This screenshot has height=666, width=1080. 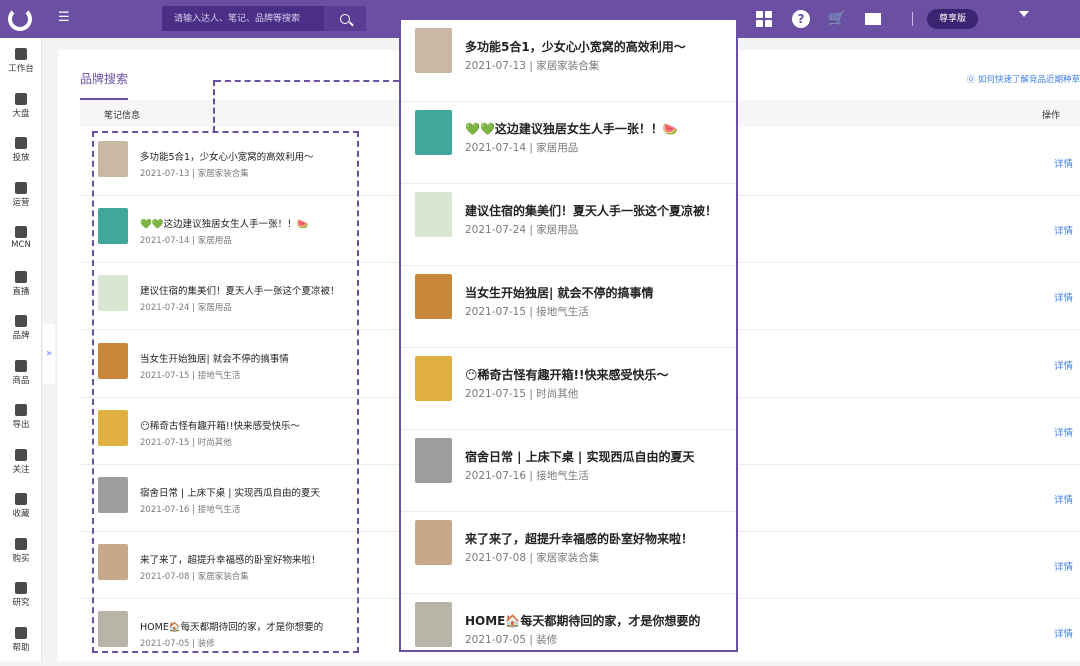 What do you see at coordinates (575, 46) in the screenshot?
I see `note-title: 多功能5合1，少女心小宽窝的高效利用～` at bounding box center [575, 46].